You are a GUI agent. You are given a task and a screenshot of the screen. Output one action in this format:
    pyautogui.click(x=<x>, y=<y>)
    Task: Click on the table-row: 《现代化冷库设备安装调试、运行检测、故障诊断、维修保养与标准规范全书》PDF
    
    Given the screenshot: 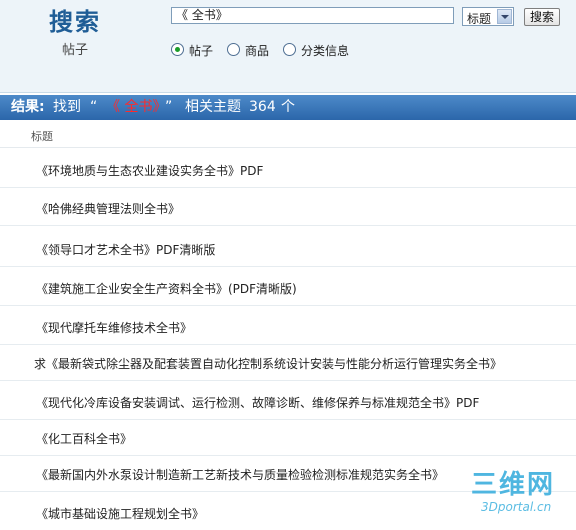 What is the action you would take?
    pyautogui.click(x=288, y=401)
    